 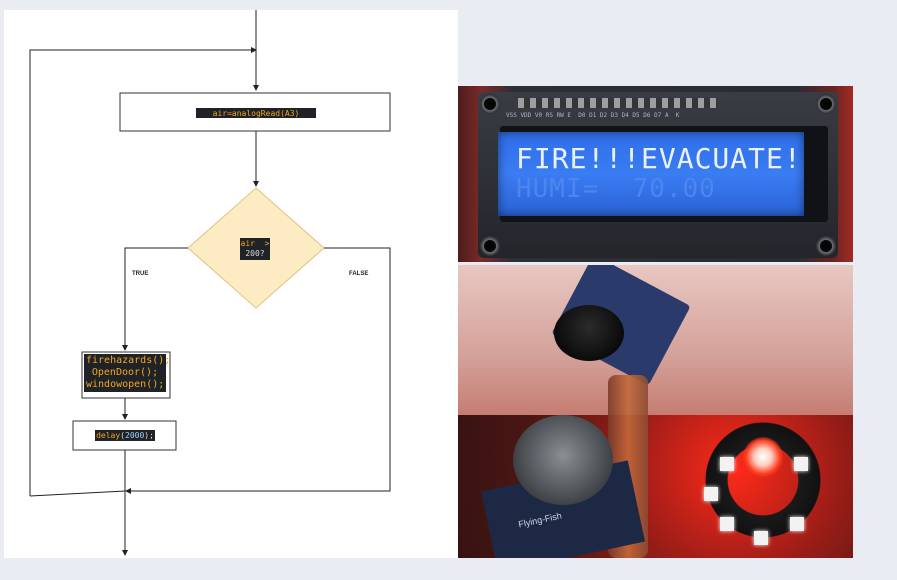 What do you see at coordinates (616, 189) in the screenshot?
I see `lcd-line-2: HUMI= 70.00` at bounding box center [616, 189].